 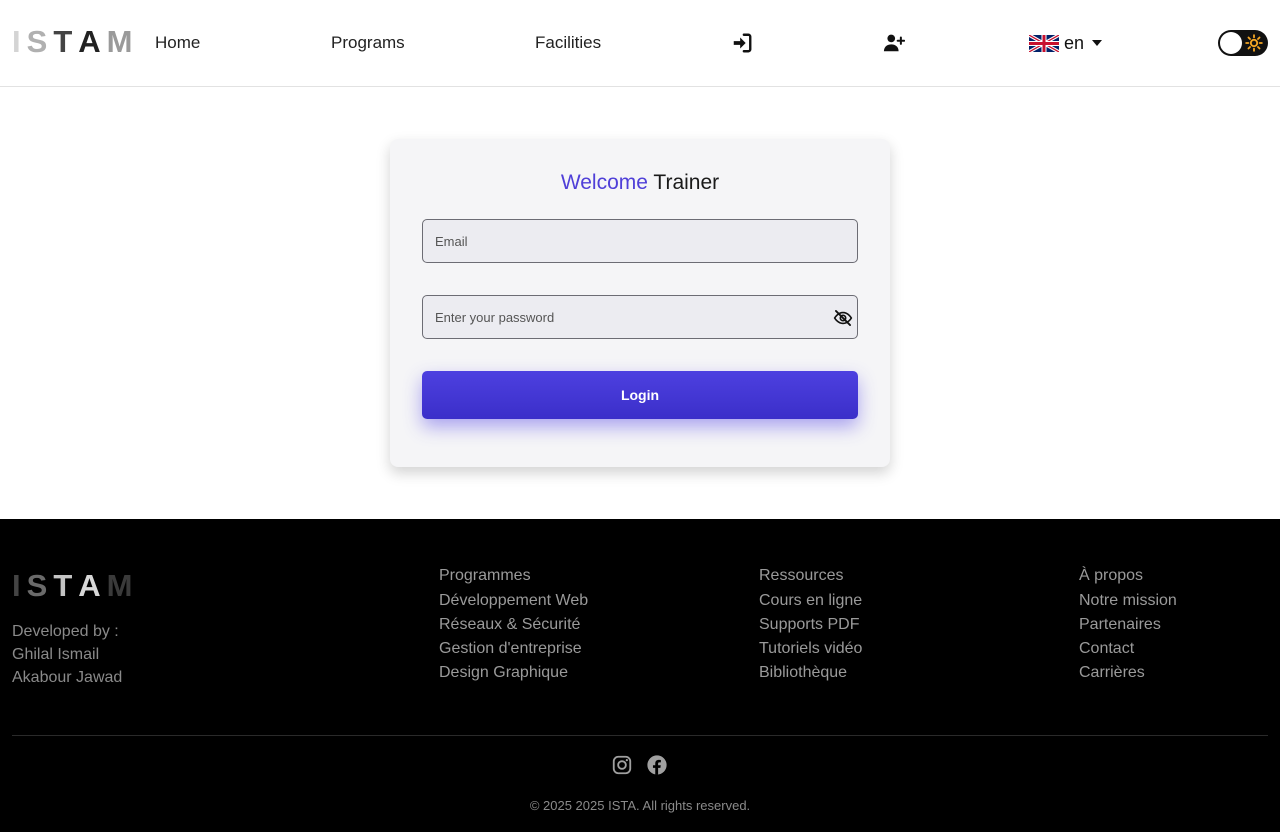 I want to click on email-field-wrapper, so click(x=640, y=241).